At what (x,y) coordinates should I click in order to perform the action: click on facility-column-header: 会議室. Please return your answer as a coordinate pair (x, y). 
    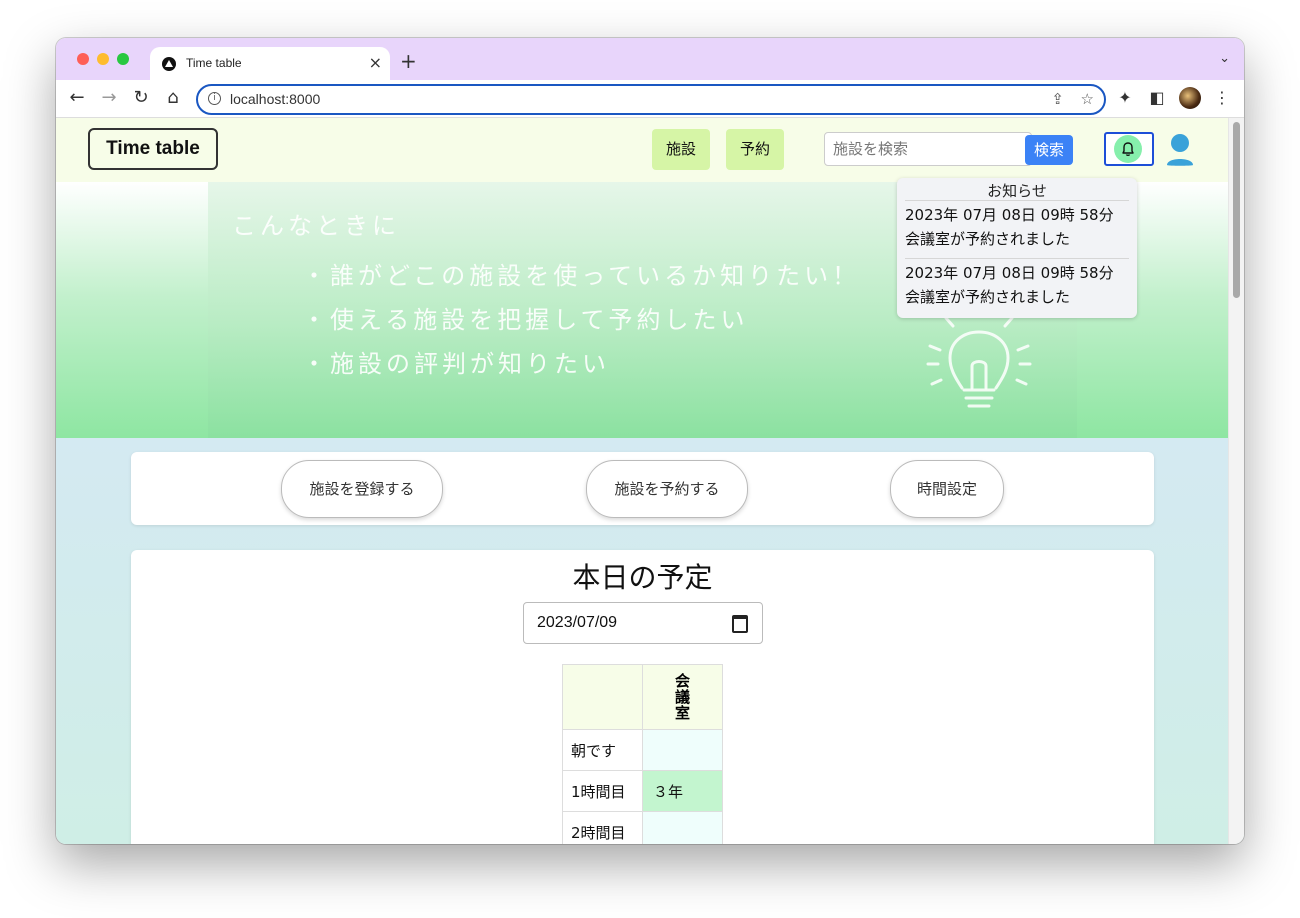
    Looking at the image, I should click on (682, 697).